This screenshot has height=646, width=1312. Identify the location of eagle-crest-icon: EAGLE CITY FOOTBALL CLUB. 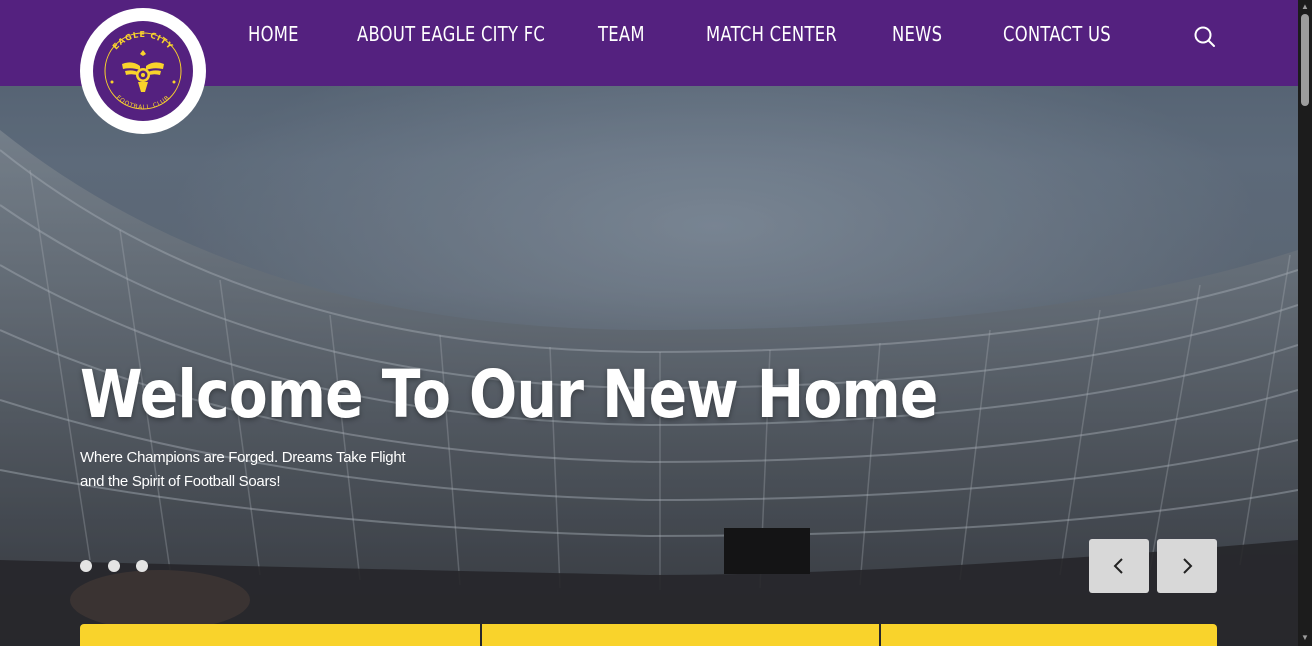
(143, 71).